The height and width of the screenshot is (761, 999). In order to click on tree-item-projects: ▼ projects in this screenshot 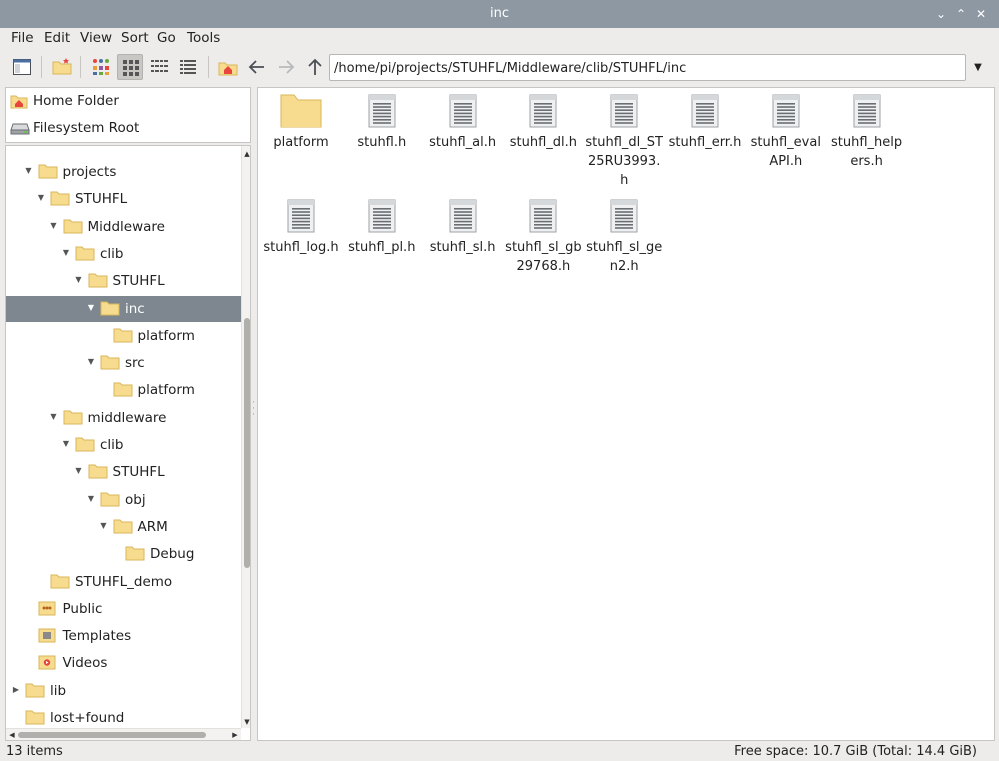, I will do `click(123, 172)`.